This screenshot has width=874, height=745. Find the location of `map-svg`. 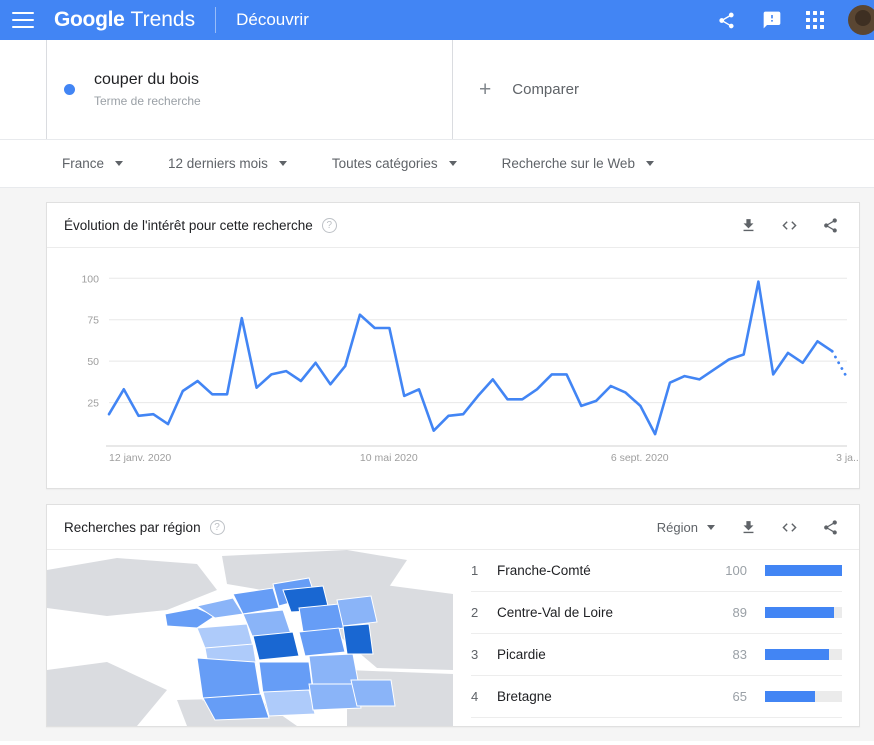

map-svg is located at coordinates (250, 638).